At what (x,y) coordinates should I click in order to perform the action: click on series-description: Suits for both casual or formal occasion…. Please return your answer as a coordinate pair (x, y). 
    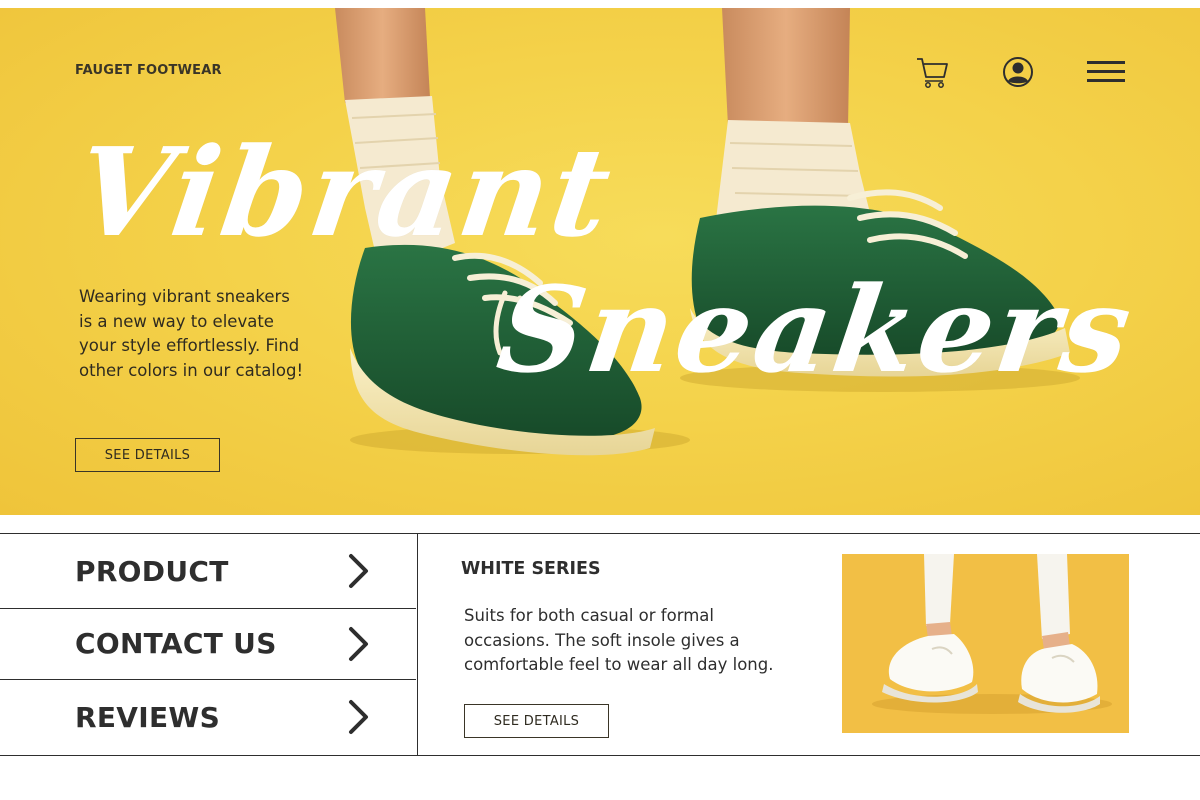
    Looking at the image, I should click on (619, 640).